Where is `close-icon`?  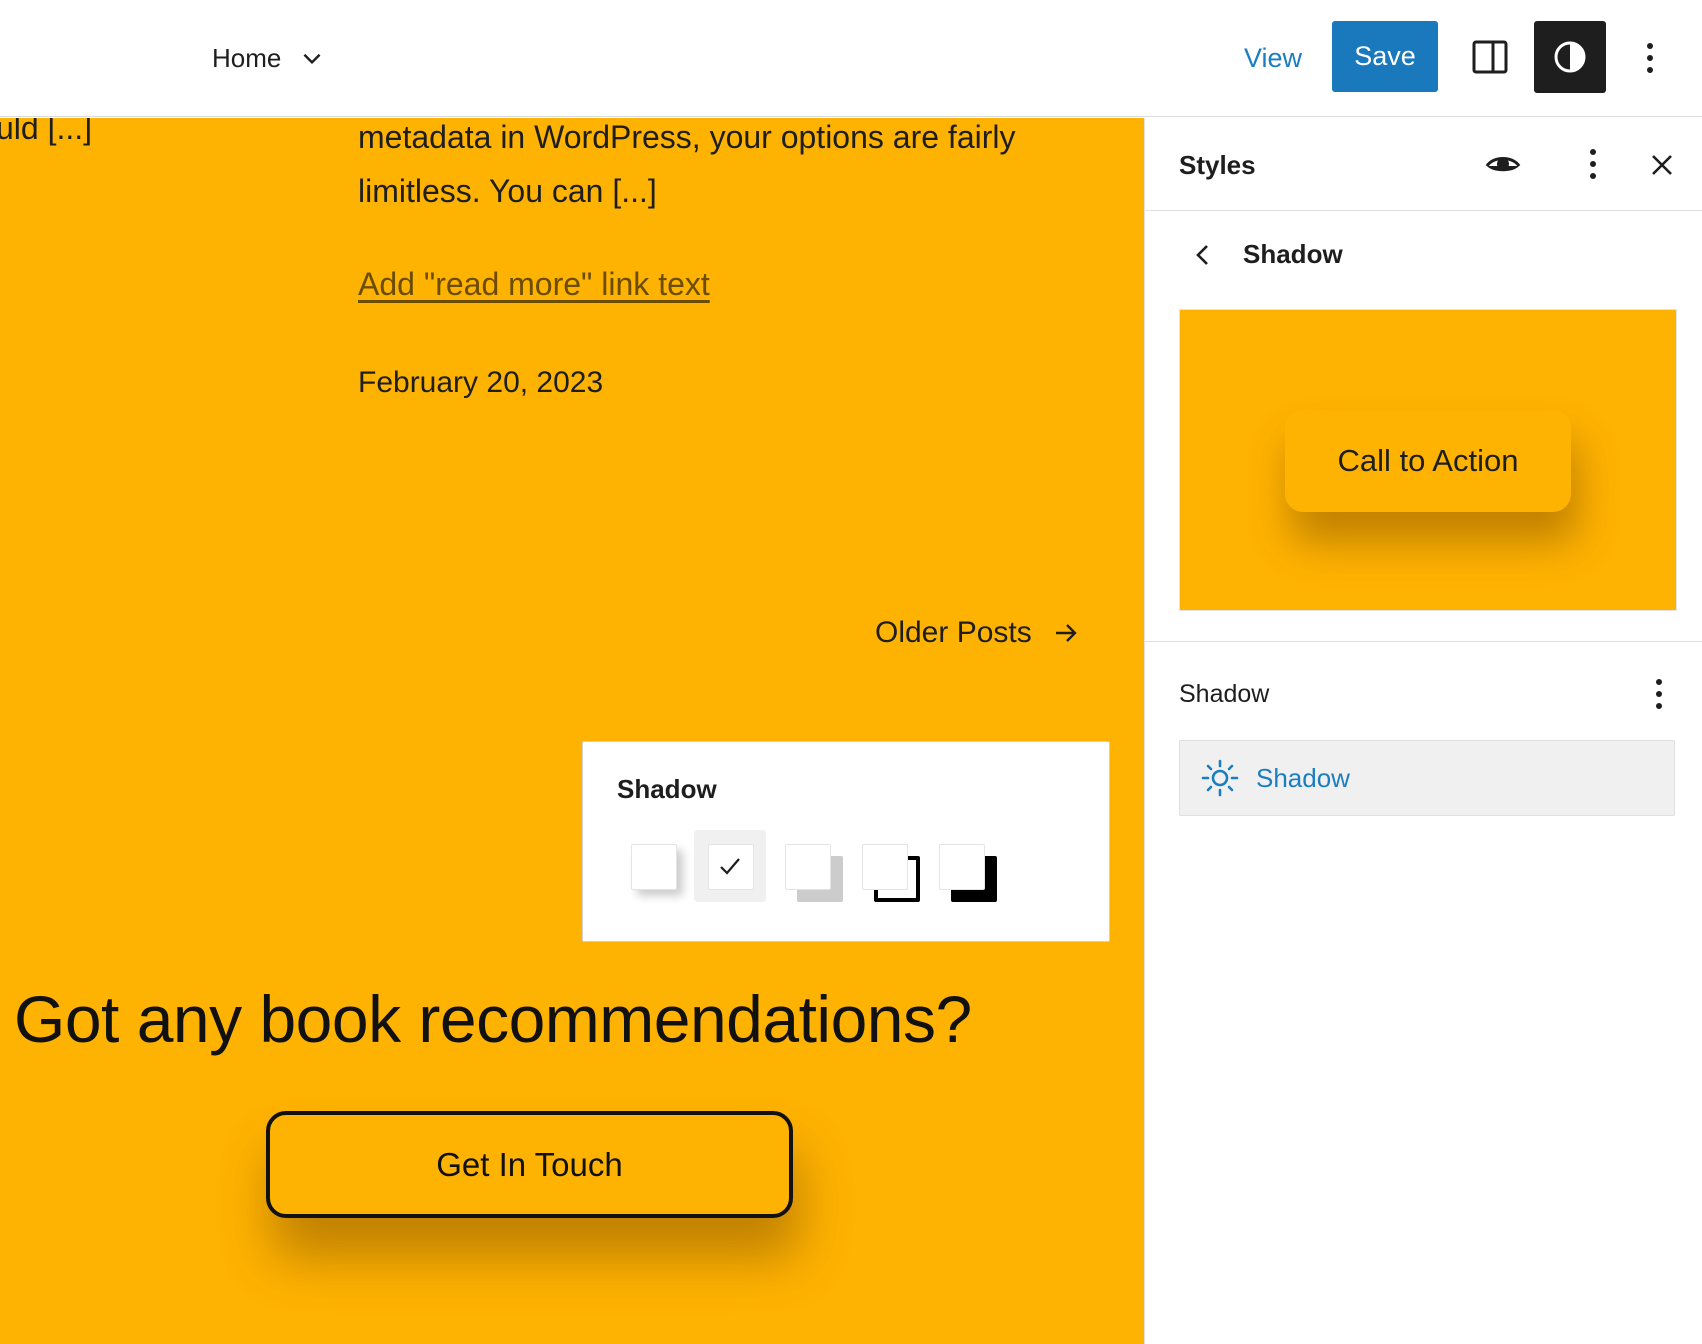
close-icon is located at coordinates (1662, 165).